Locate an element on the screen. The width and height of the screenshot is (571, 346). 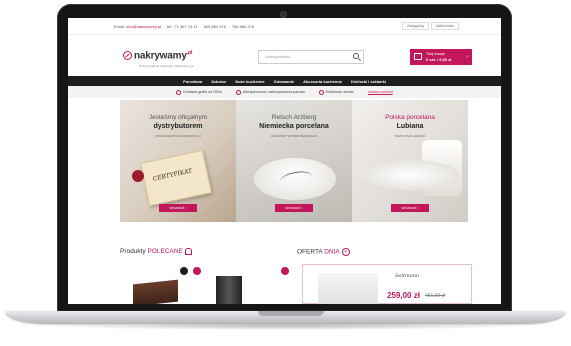
plus-circle-icon: + is located at coordinates (345, 252).